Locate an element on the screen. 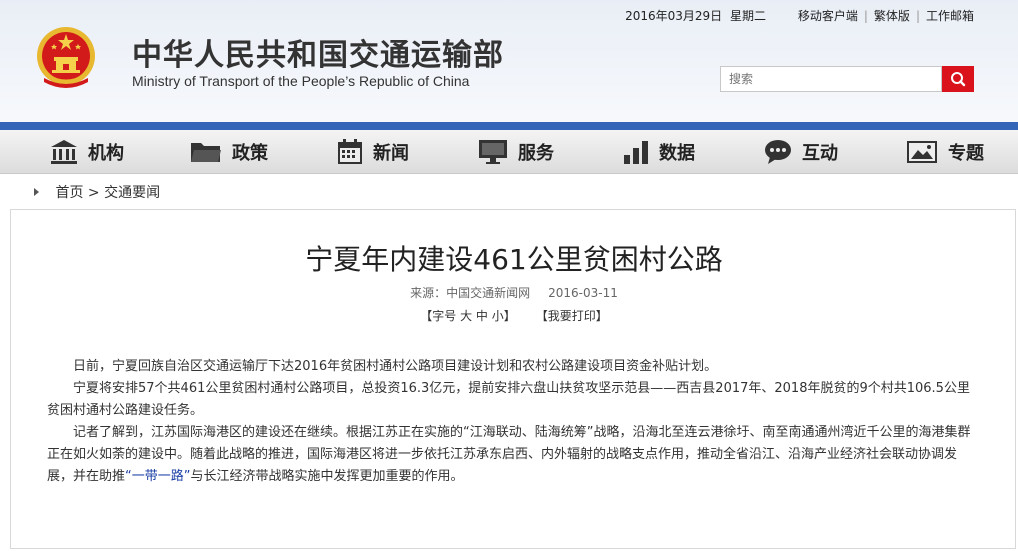  nav-label: 政策 is located at coordinates (250, 153).